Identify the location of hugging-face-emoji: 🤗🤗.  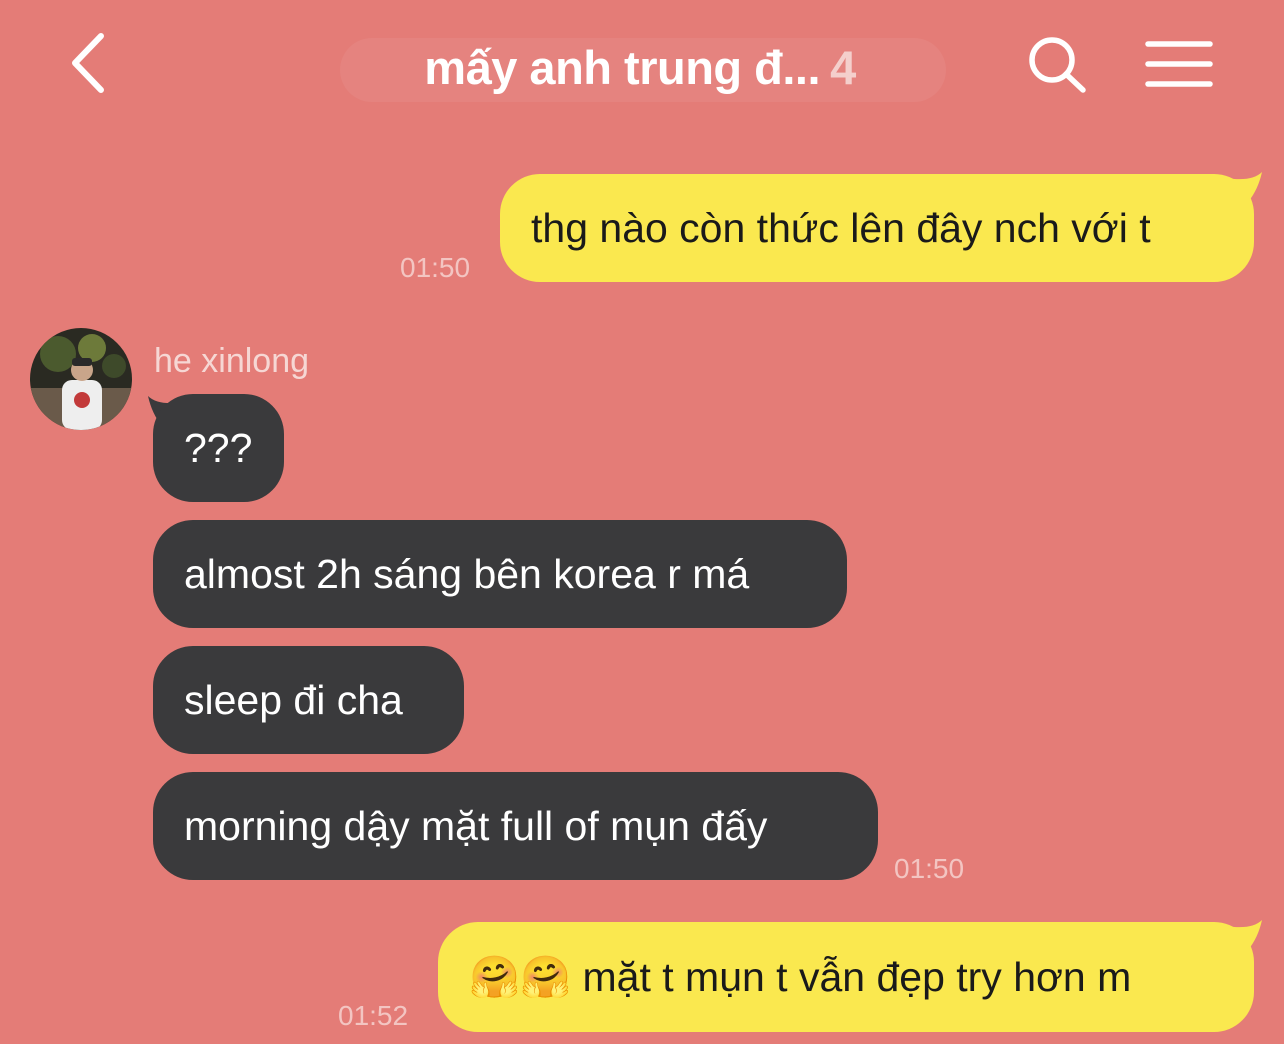
(520, 977).